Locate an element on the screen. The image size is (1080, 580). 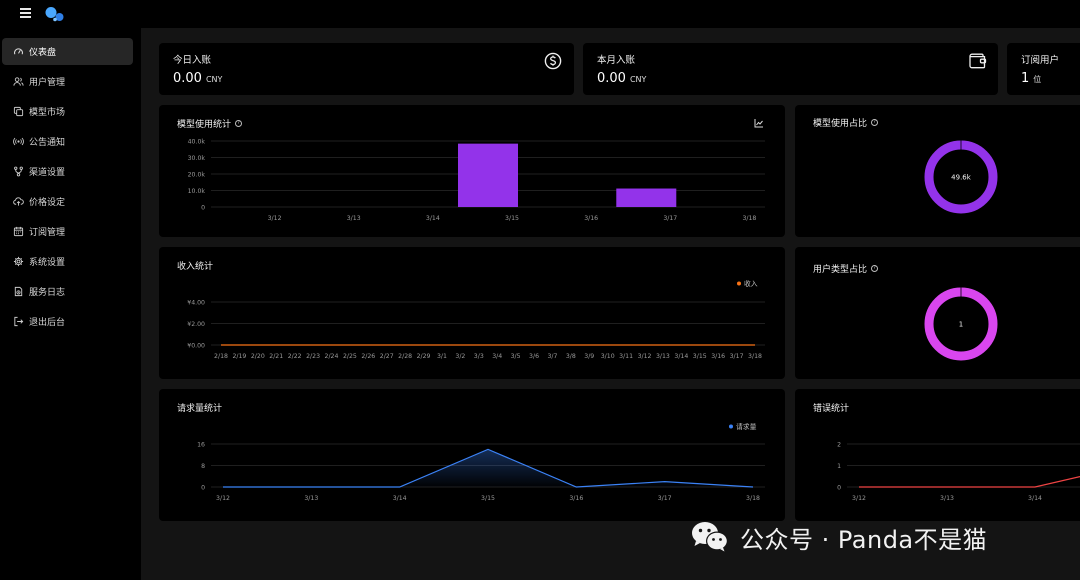
legend-label: 收入 is located at coordinates (751, 283).